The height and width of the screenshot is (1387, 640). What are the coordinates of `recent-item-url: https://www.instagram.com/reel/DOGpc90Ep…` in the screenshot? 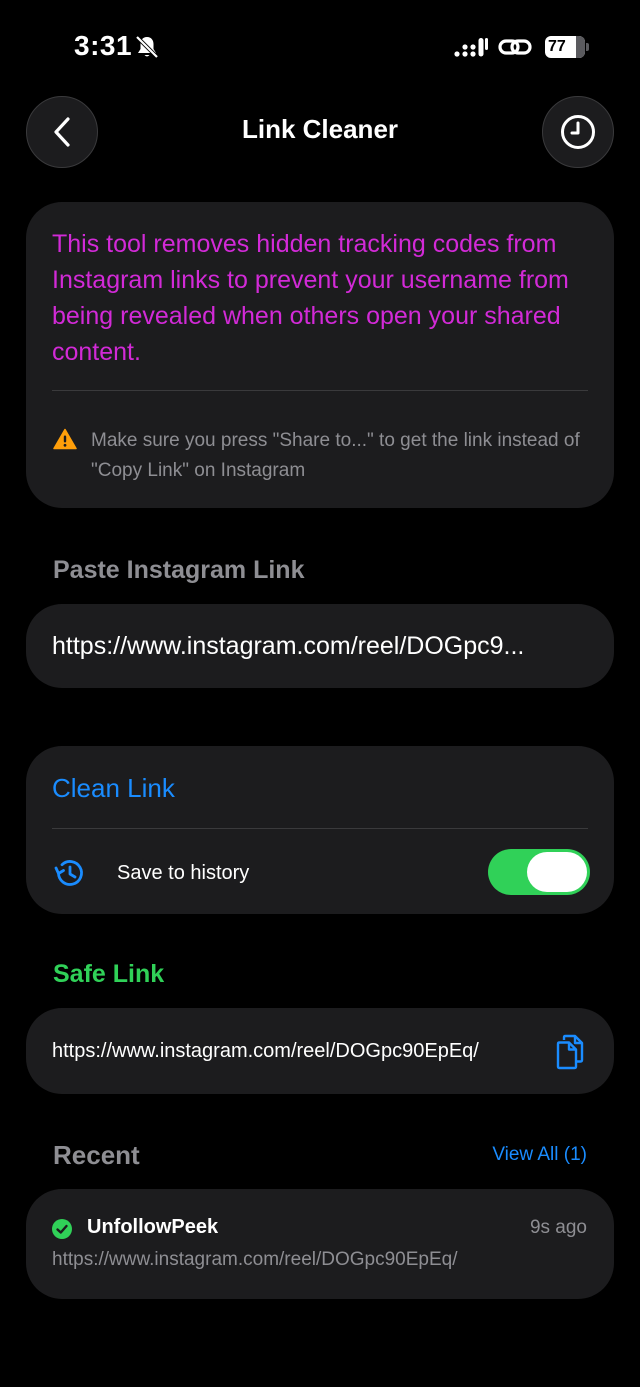 It's located at (255, 1259).